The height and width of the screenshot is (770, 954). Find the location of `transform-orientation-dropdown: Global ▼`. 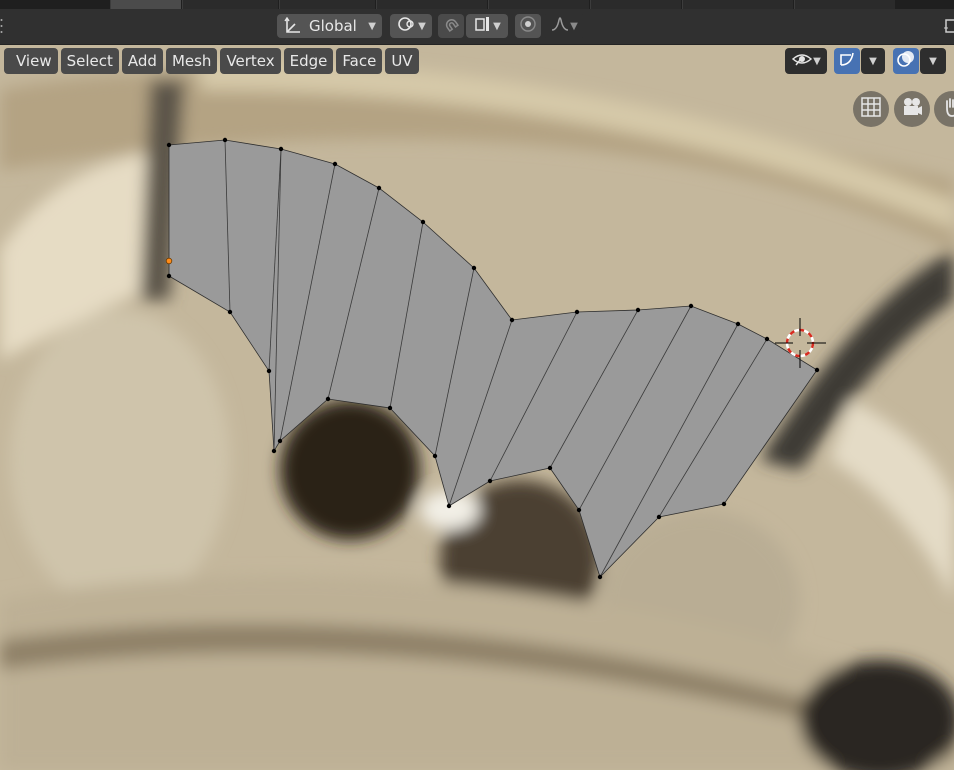

transform-orientation-dropdown: Global ▼ is located at coordinates (329, 26).